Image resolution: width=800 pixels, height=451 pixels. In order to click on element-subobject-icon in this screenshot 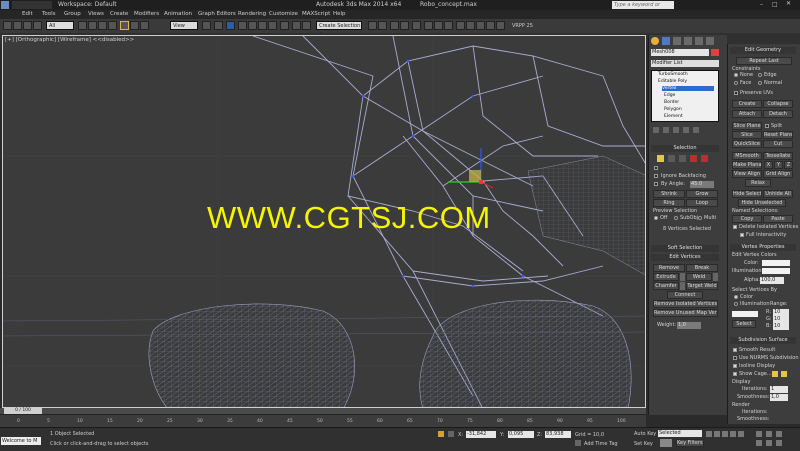, I will do `click(704, 158)`.